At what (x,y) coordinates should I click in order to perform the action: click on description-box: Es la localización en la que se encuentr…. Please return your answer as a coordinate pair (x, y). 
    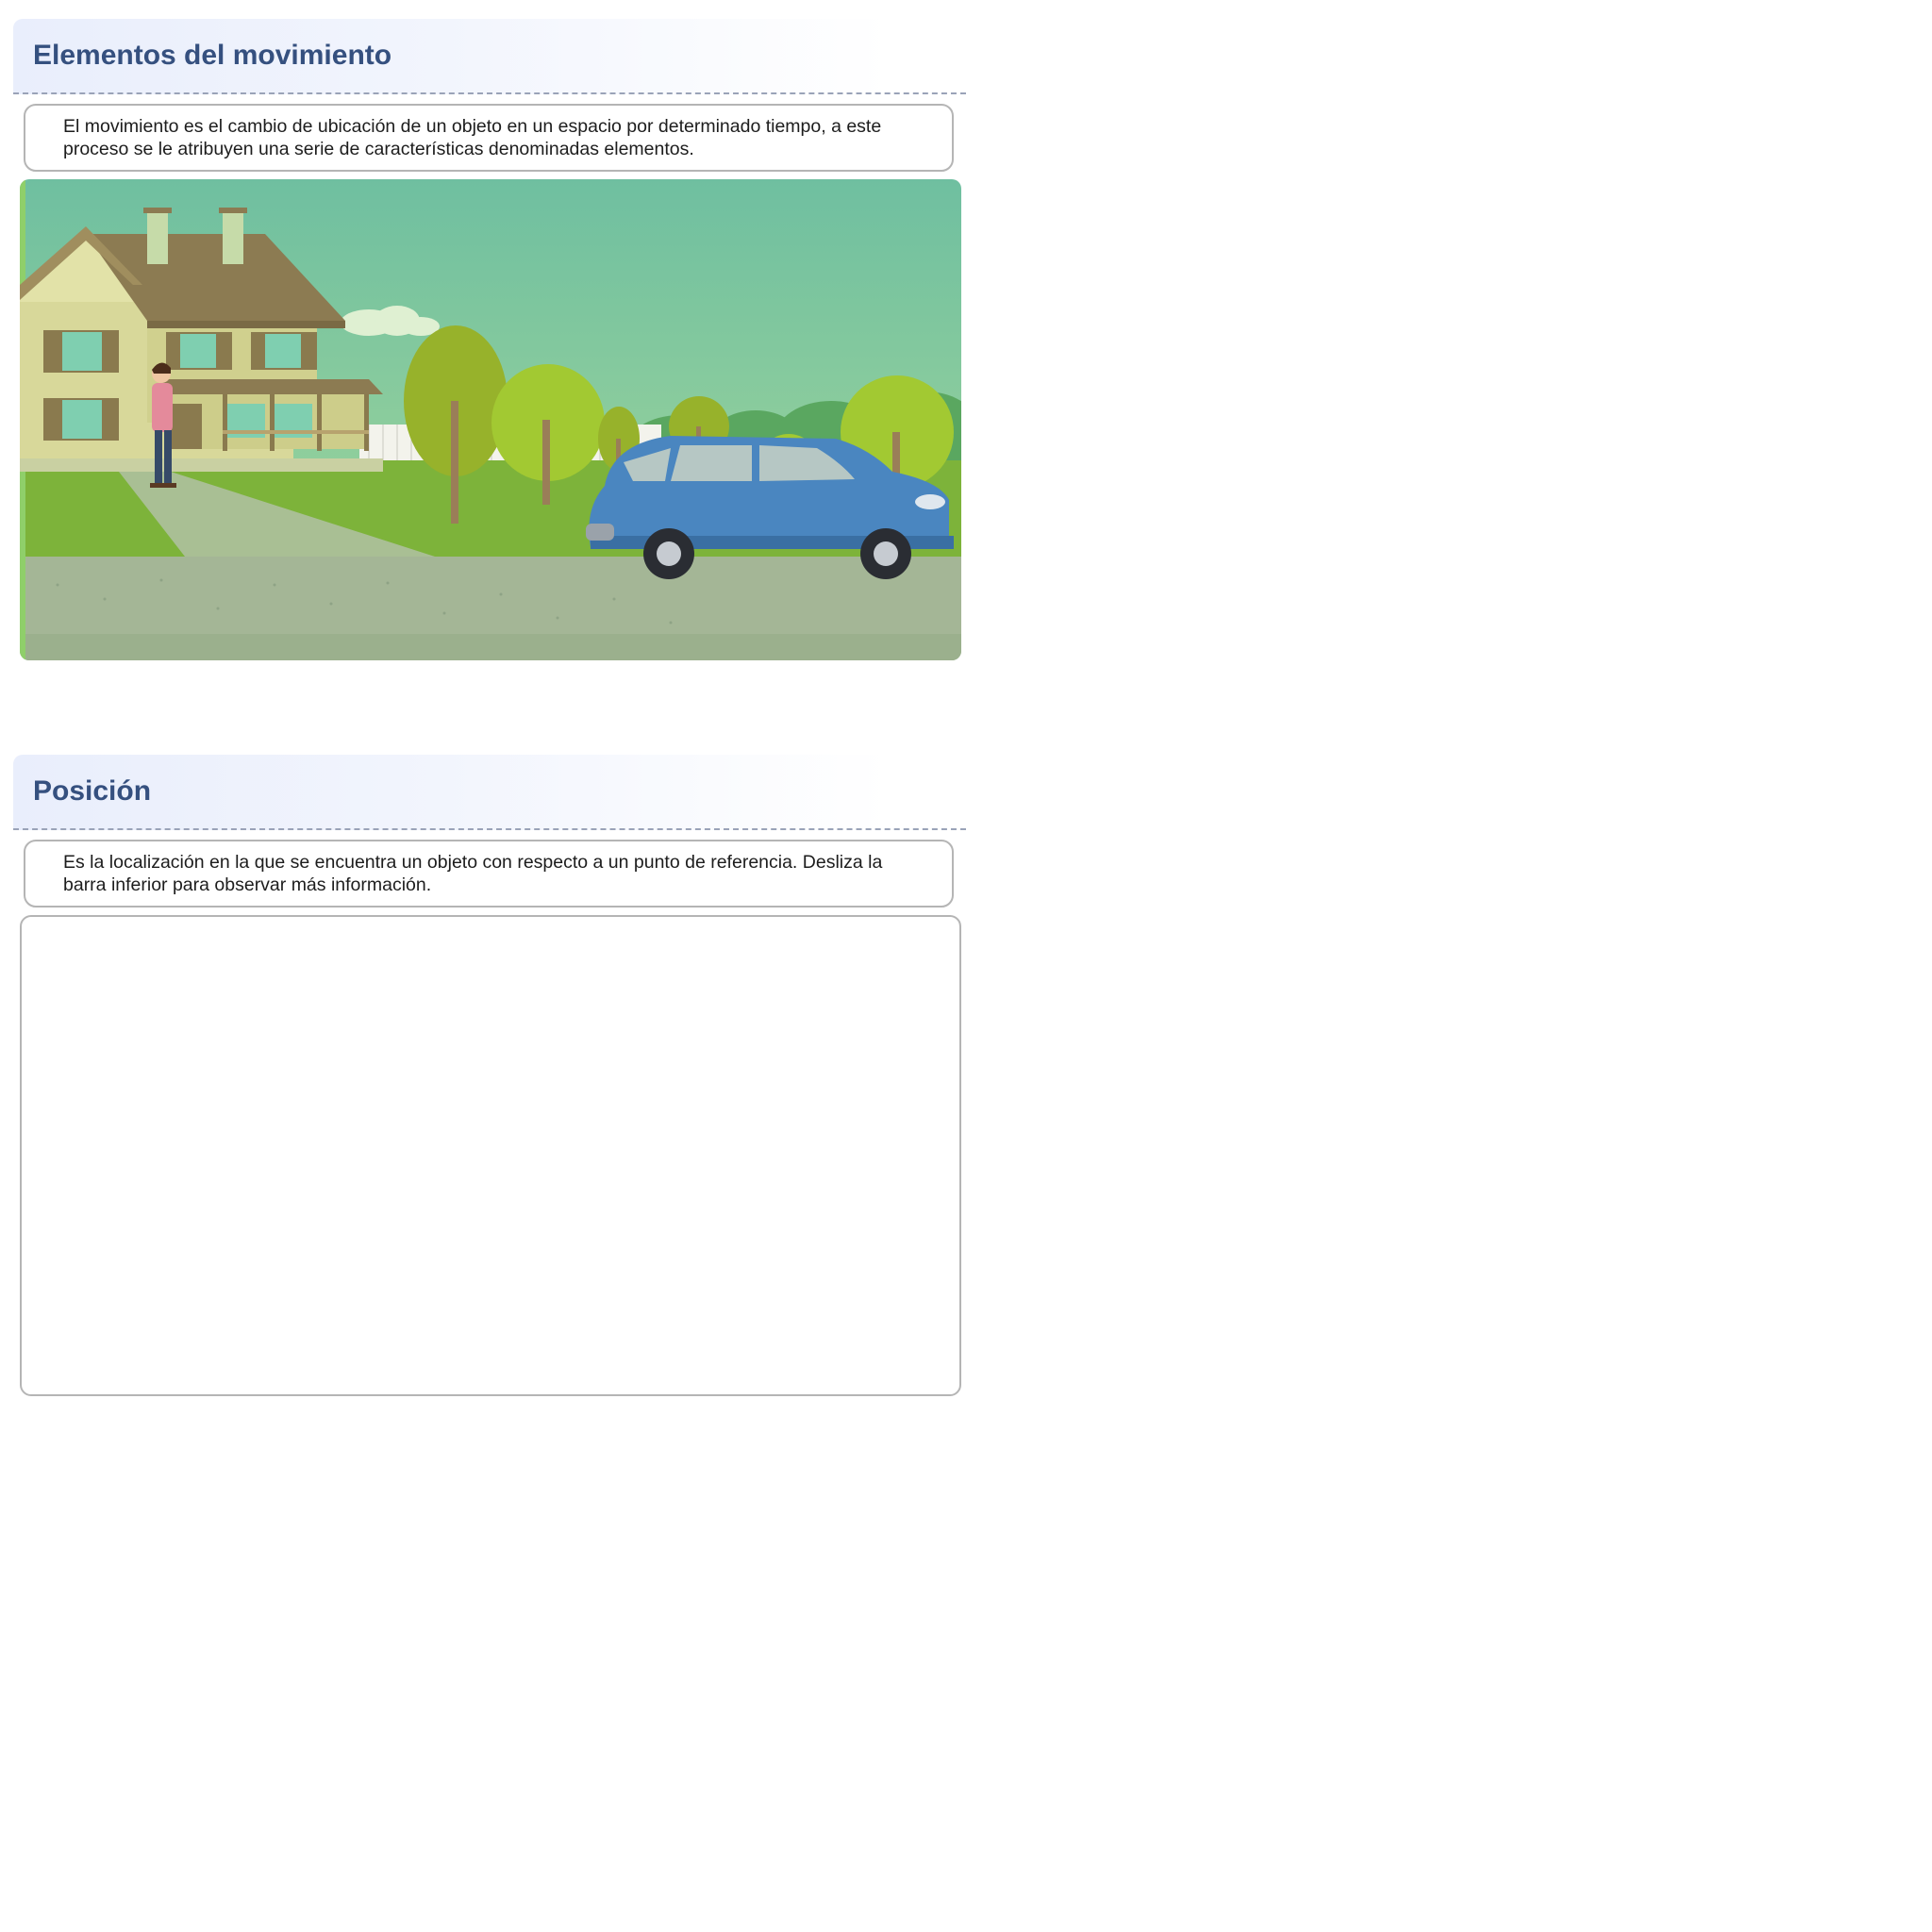
    Looking at the image, I should click on (489, 874).